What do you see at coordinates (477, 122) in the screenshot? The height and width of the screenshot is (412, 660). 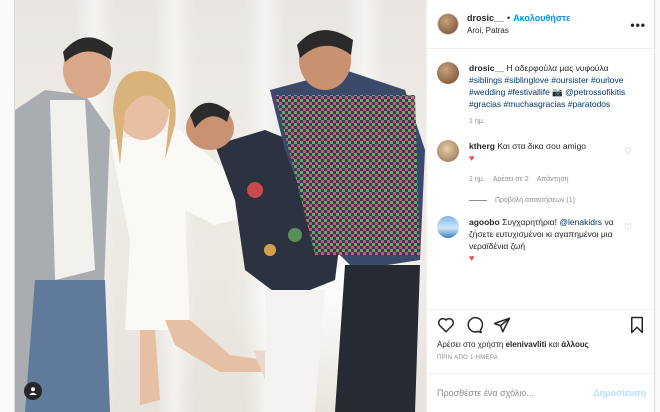 I see `caption-time: 1 ημ.` at bounding box center [477, 122].